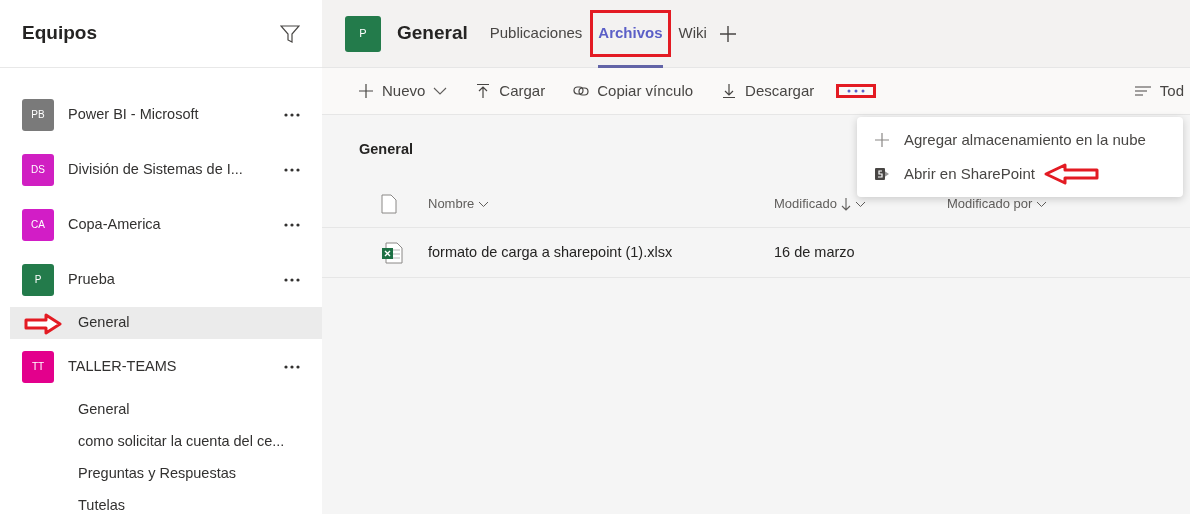 This screenshot has width=1190, height=514. What do you see at coordinates (38, 169) in the screenshot?
I see `team-avatar: DS` at bounding box center [38, 169].